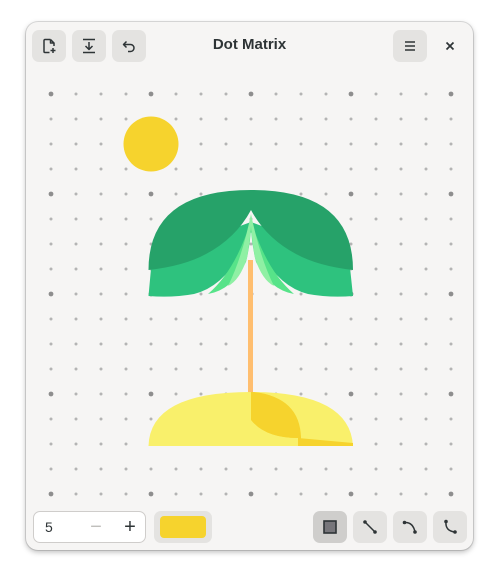  Describe the element at coordinates (129, 46) in the screenshot. I see `undo-button` at that location.